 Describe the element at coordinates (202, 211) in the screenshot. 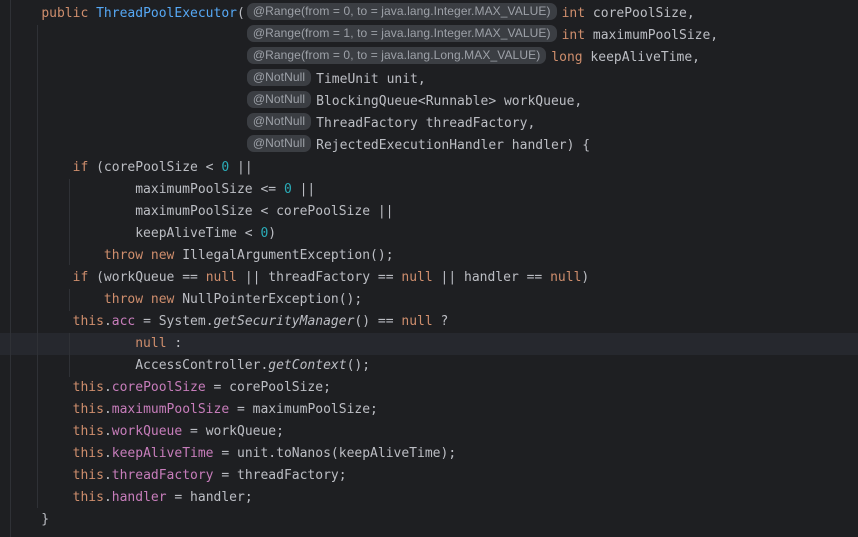

I see `code-token-plain: maximumPoolSize < corePoolSize ||` at that location.